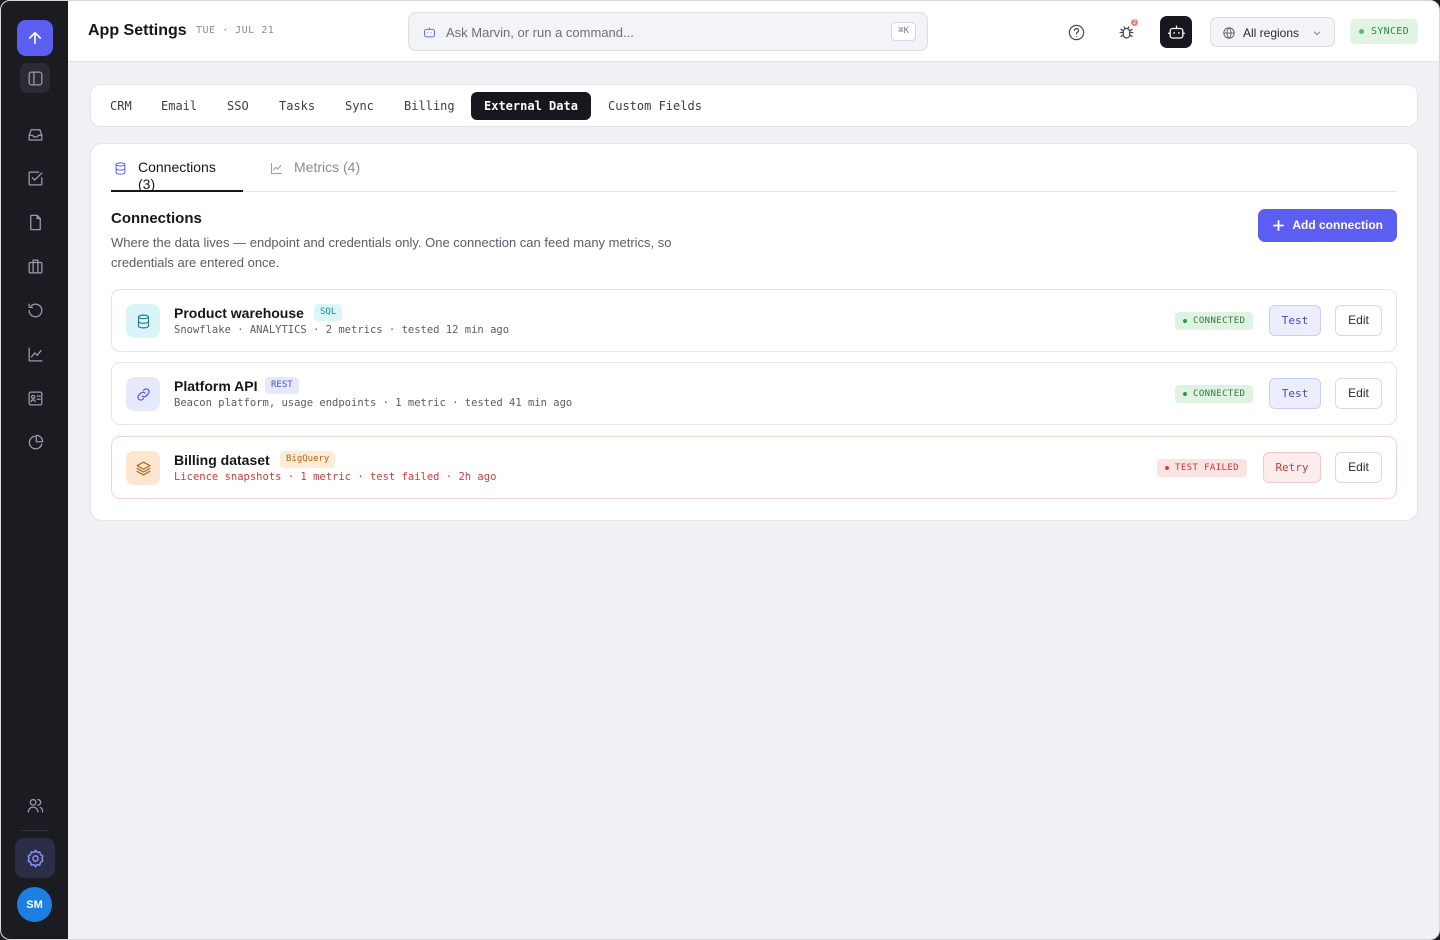  I want to click on add-connection-button: Add connection, so click(1327, 225).